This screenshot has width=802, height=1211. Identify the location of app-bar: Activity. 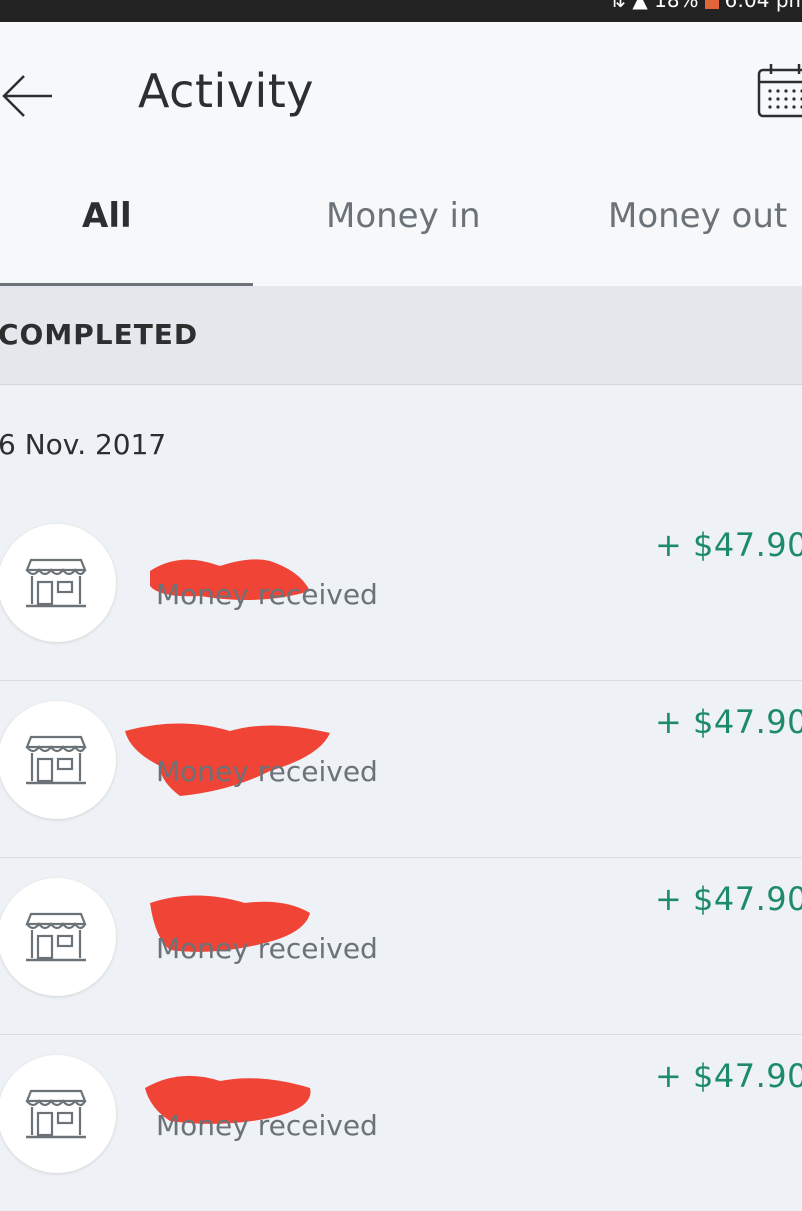
(401, 91).